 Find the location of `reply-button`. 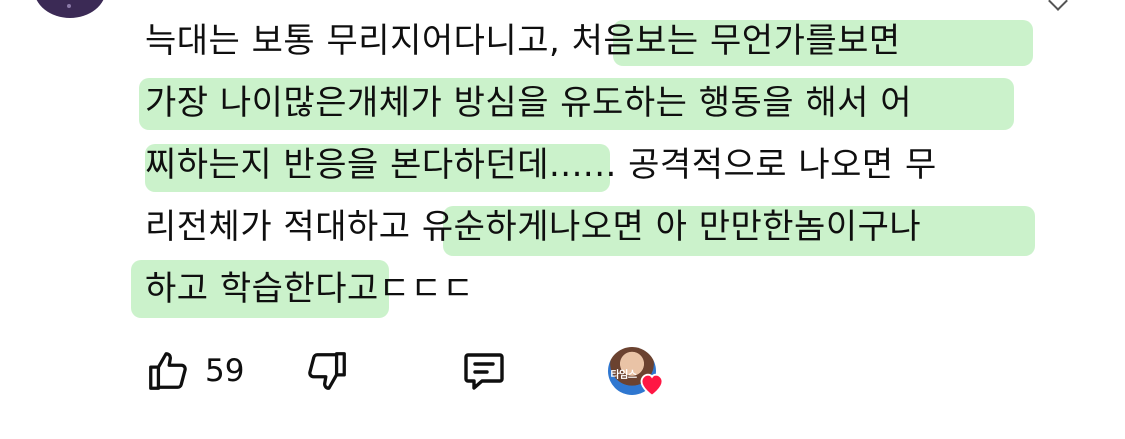

reply-button is located at coordinates (484, 371).